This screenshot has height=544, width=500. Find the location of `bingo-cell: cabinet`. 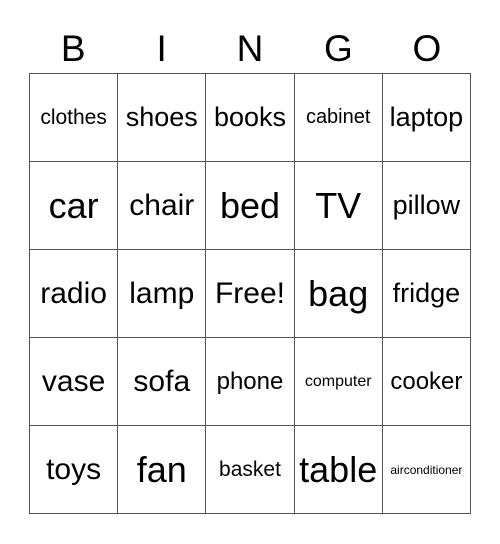

bingo-cell: cabinet is located at coordinates (338, 118).